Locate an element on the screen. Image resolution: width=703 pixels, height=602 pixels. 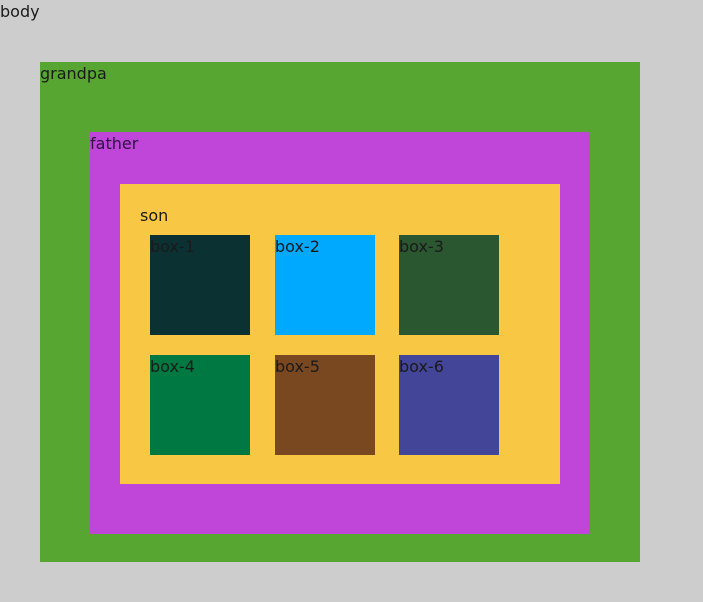
son-label: son is located at coordinates (154, 215).